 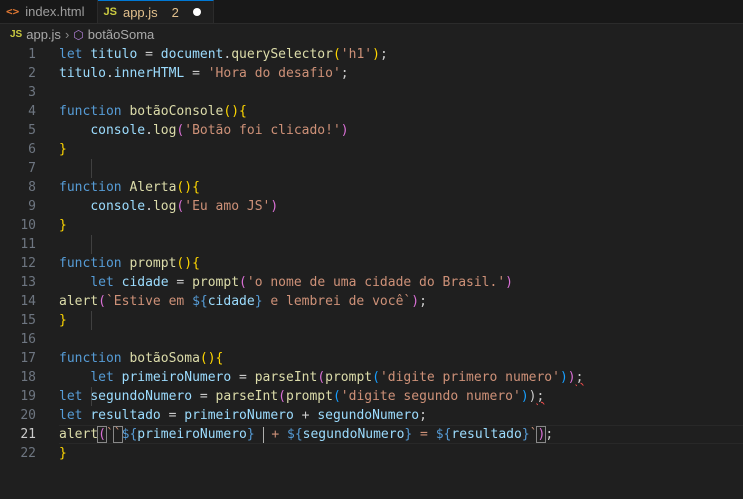 I want to click on code-token: botãoSoma, so click(x=164, y=358).